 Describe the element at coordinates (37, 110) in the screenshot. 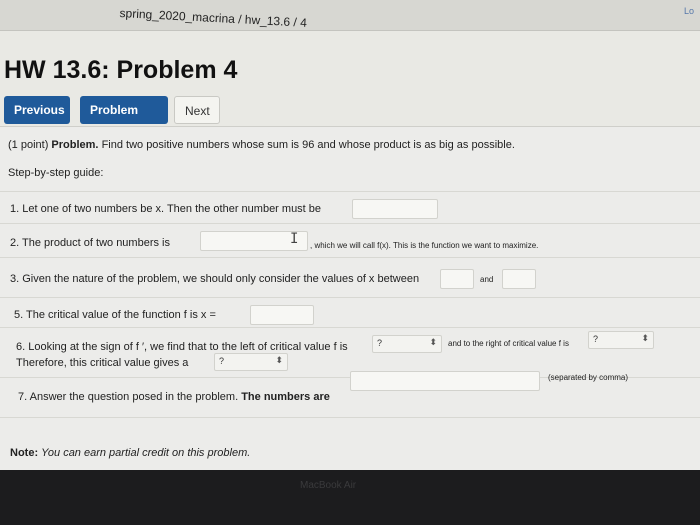

I see `previous-button: Previous` at that location.